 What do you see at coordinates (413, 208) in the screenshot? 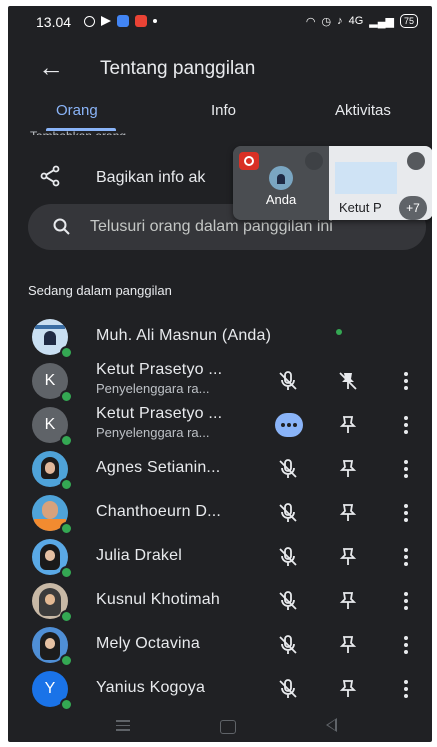
I see `more-participants-badge: +7` at bounding box center [413, 208].